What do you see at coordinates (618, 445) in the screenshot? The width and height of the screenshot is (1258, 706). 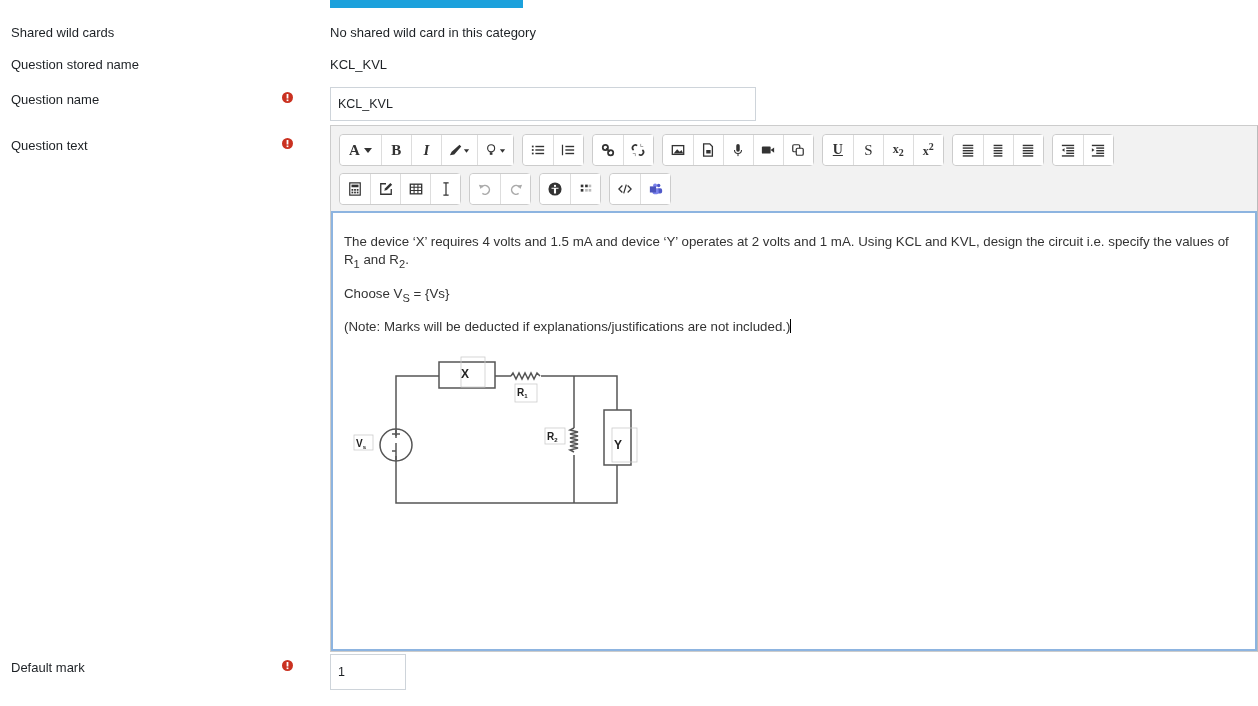 I see `circuit-label: Y` at bounding box center [618, 445].